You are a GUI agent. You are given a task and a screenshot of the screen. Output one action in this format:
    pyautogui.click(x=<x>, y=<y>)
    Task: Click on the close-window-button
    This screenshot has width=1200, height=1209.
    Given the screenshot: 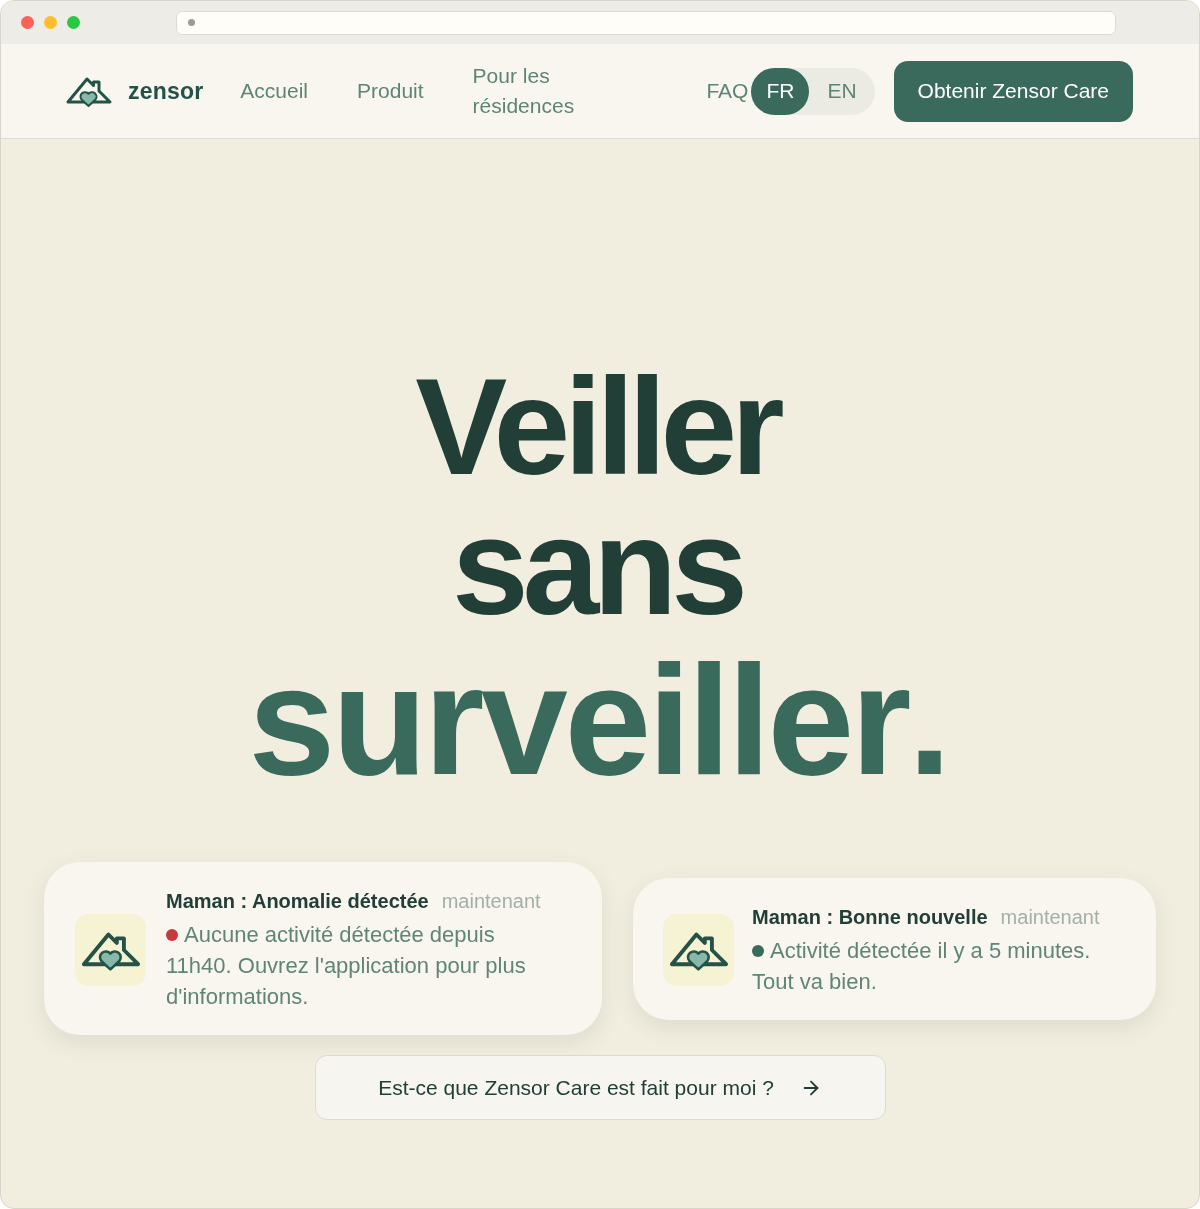 What is the action you would take?
    pyautogui.click(x=27, y=22)
    